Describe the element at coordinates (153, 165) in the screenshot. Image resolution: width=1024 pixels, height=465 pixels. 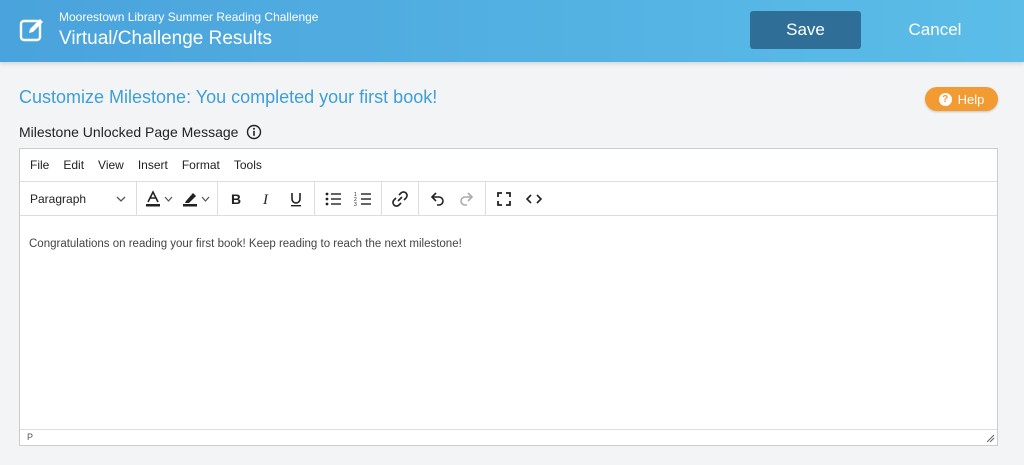
I see `menu-insert: Insert` at that location.